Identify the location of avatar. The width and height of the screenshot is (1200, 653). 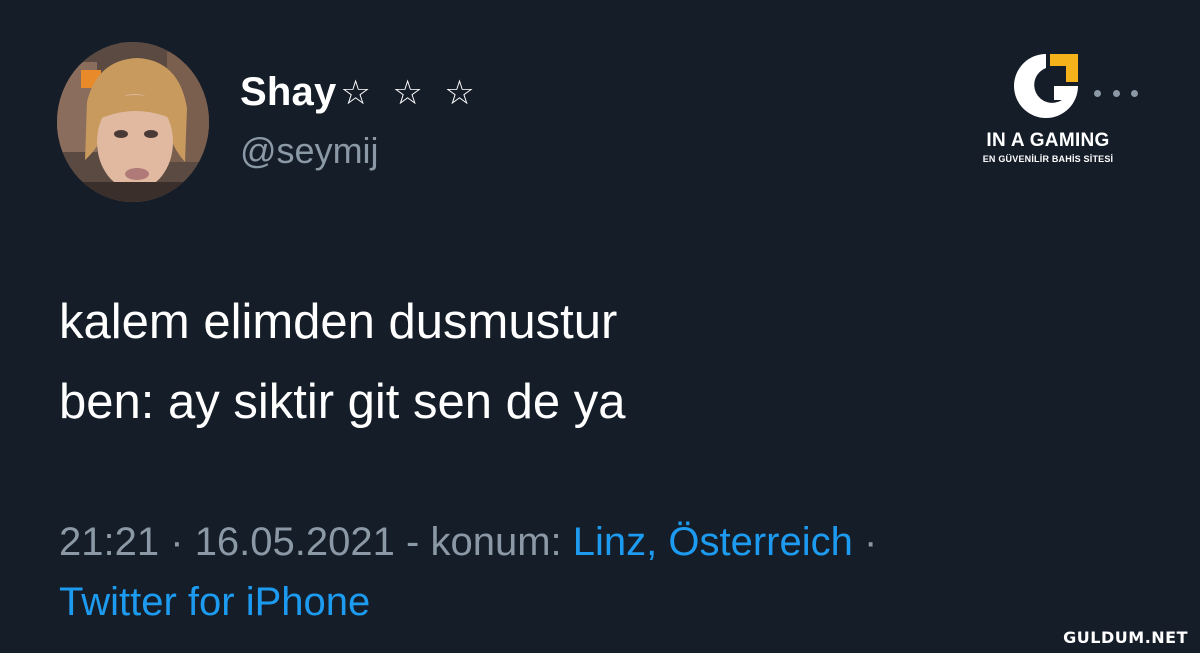
(133, 122).